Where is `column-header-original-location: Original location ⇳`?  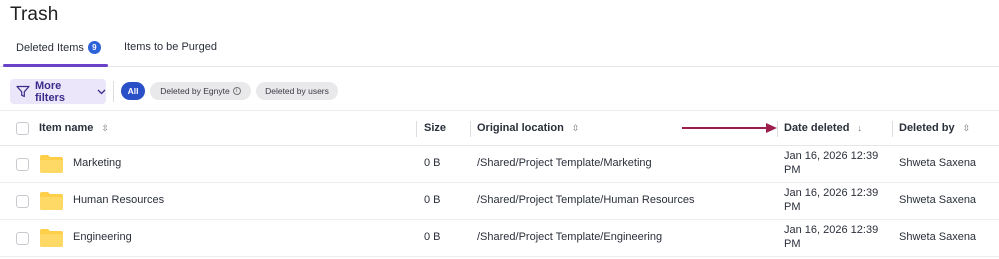
column-header-original-location: Original location ⇳ is located at coordinates (528, 128).